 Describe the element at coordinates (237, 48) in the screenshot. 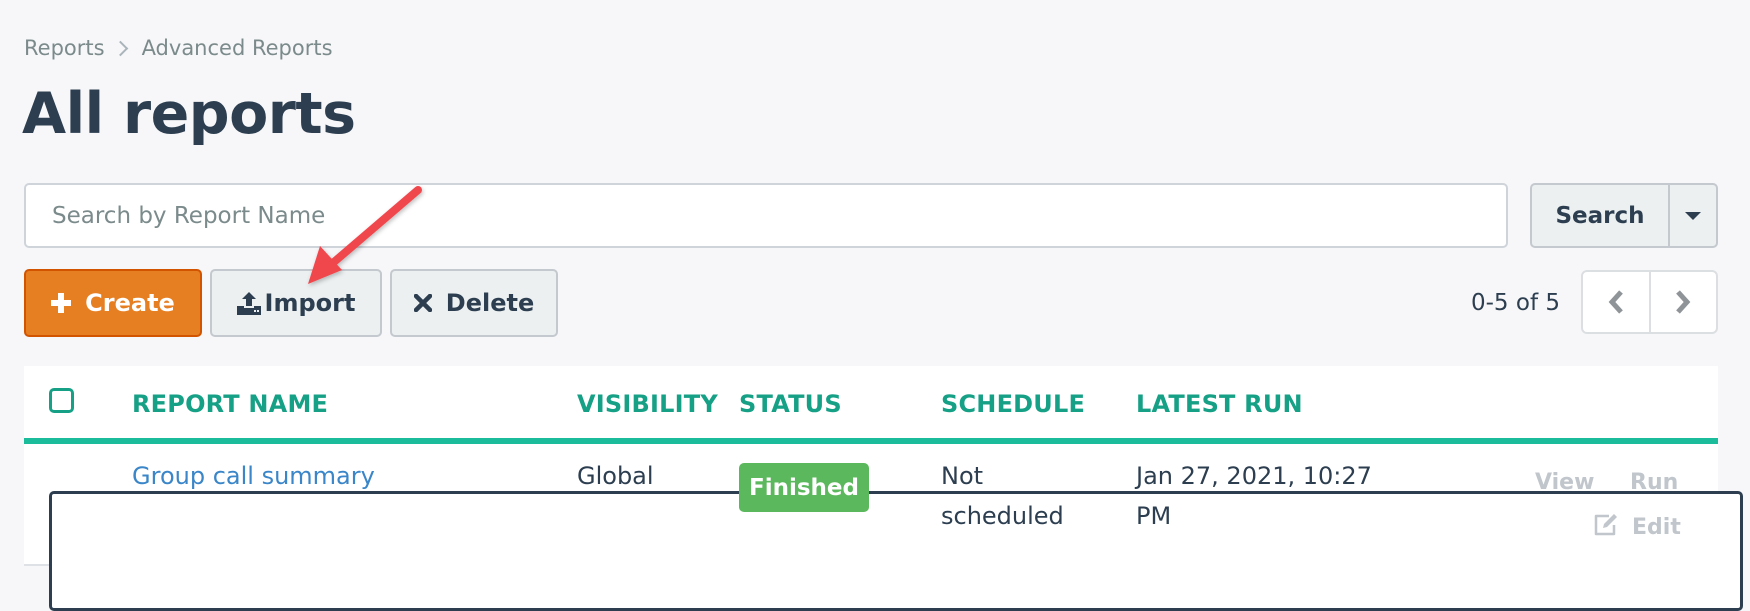

I see `breadcrumb-advanced-reports: Advanced Reports` at that location.